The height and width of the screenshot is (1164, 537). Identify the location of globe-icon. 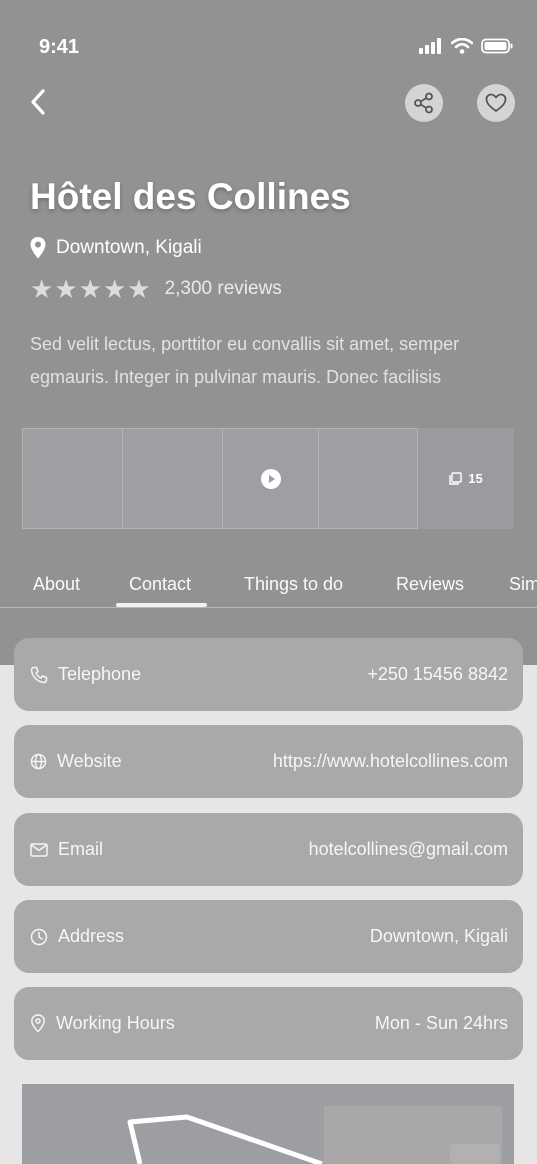
(38, 761).